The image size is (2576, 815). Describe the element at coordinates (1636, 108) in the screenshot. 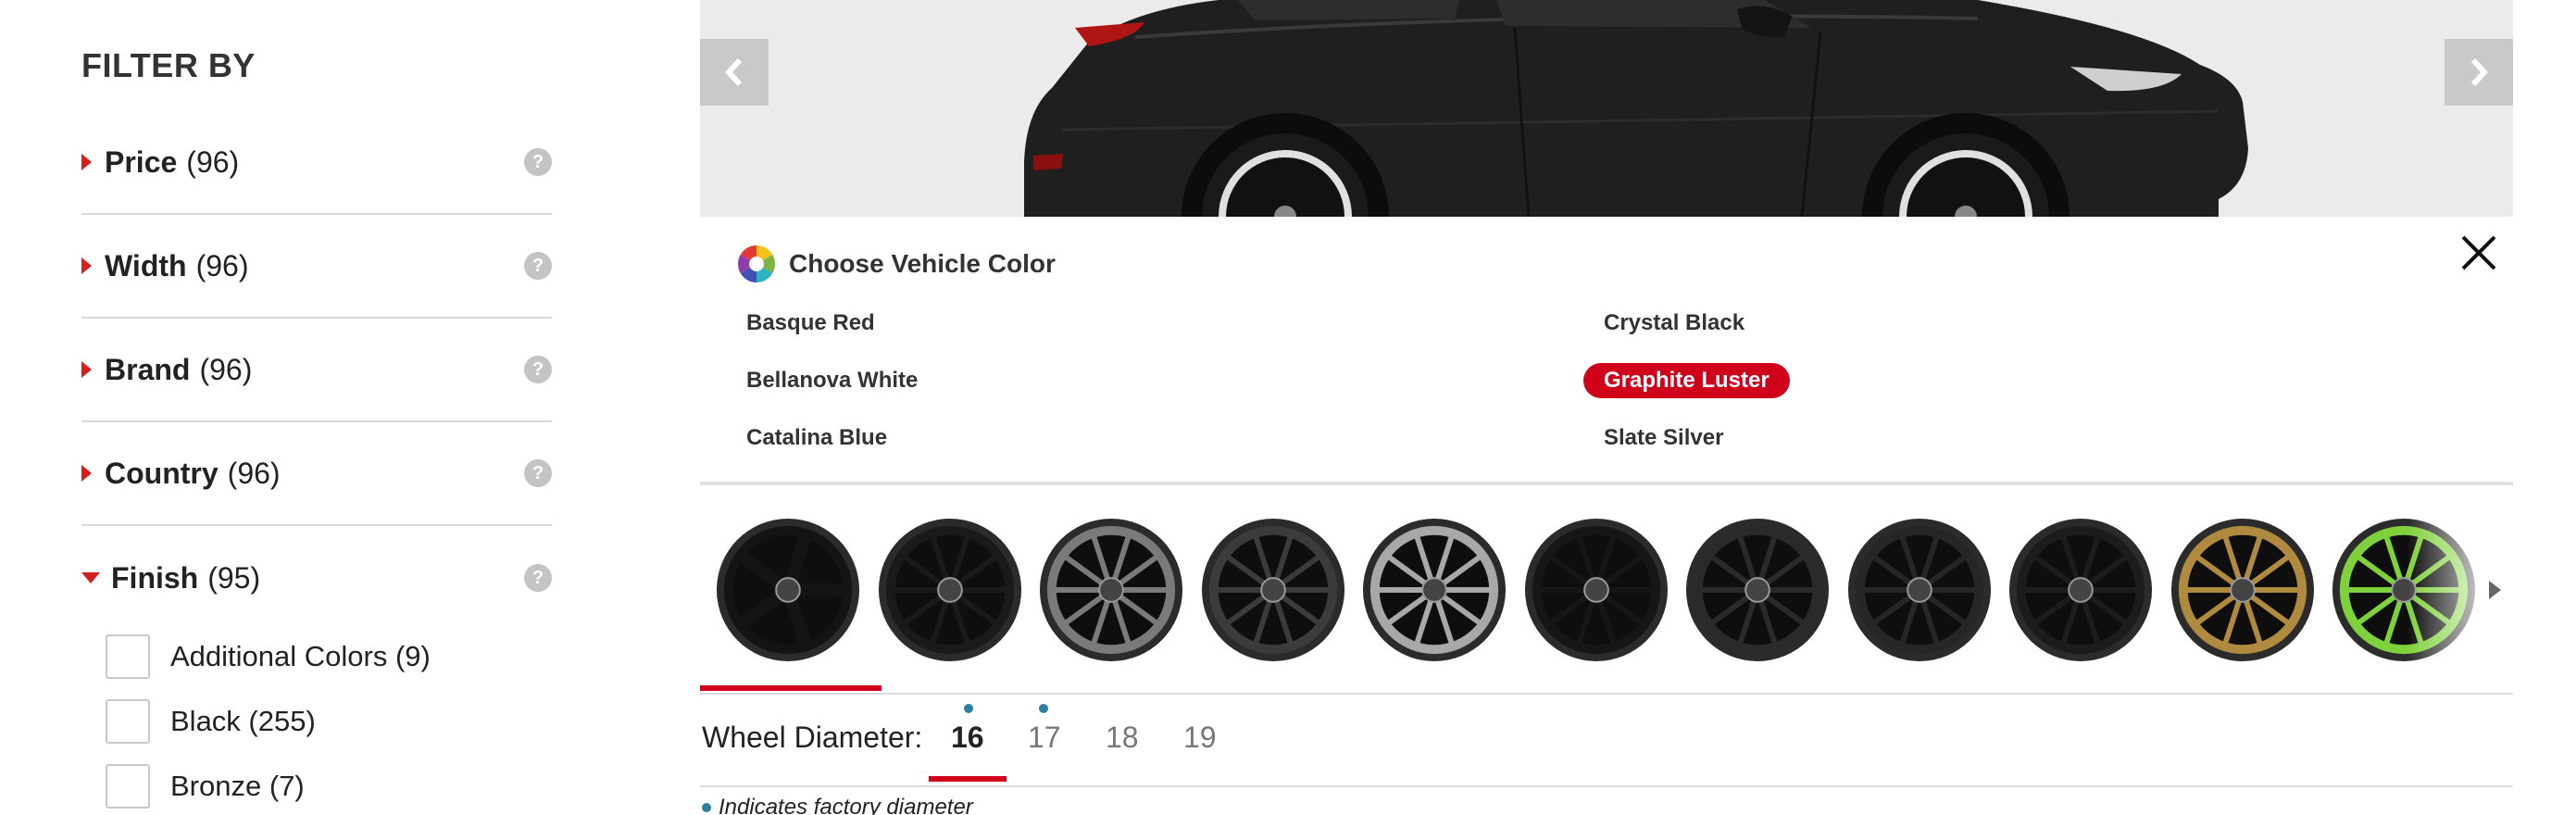

I see `vehicle-image` at that location.